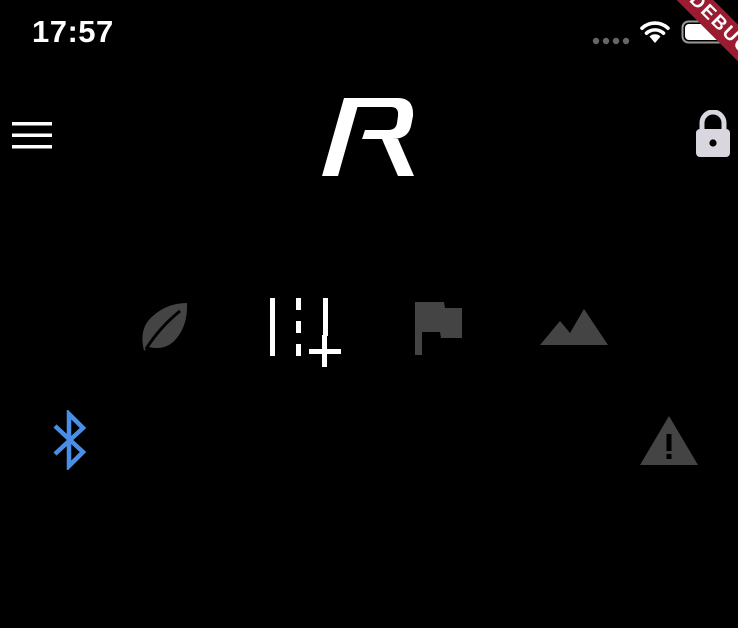 The height and width of the screenshot is (628, 738). Describe the element at coordinates (305, 333) in the screenshot. I see `lane-add-icon` at that location.